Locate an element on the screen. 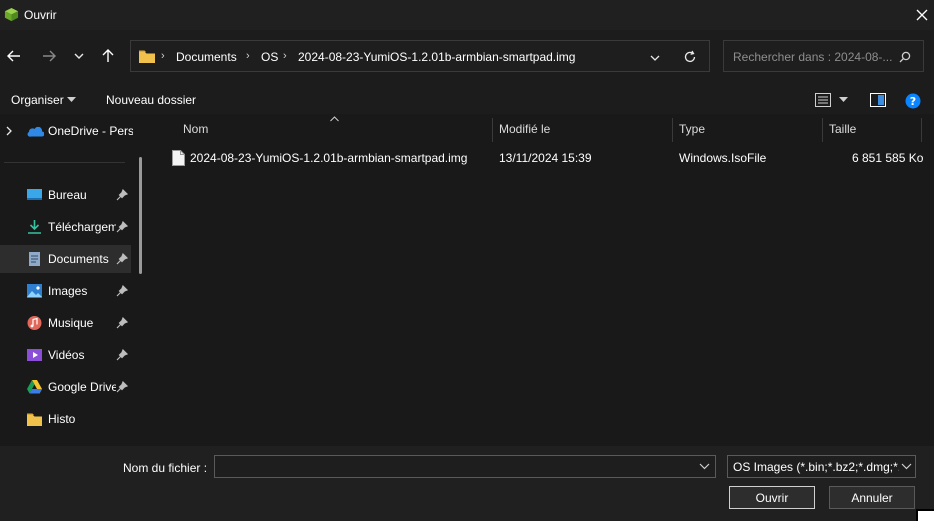 The height and width of the screenshot is (521, 934). search-icon is located at coordinates (905, 57).